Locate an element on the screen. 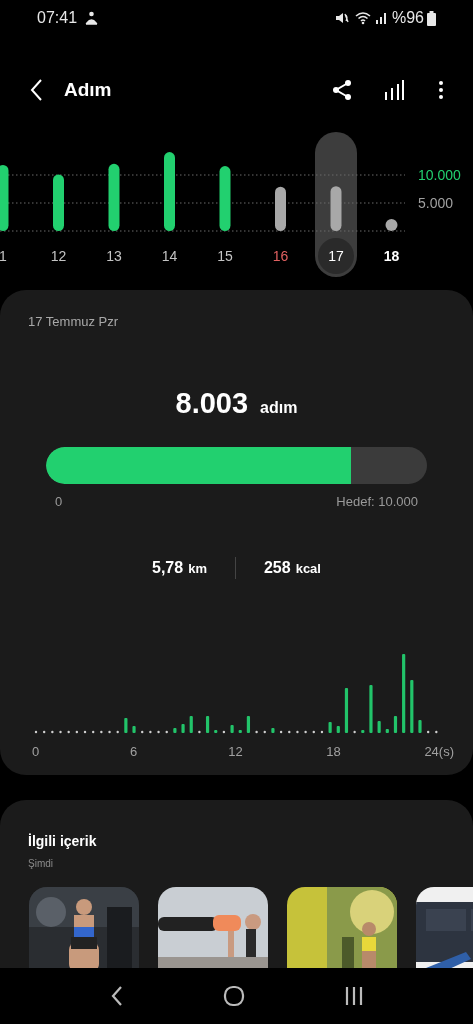 Image resolution: width=473 pixels, height=1024 pixels. back-nav-button is located at coordinates (116, 996).